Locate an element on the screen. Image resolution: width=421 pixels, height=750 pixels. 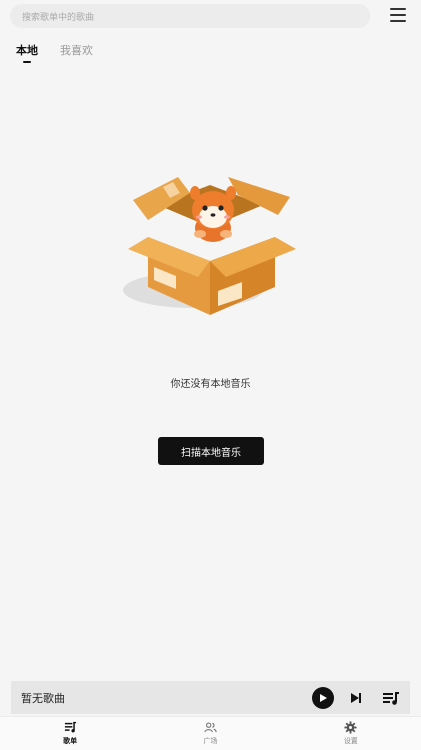
nav-label-playlist: 歌单 is located at coordinates (70, 741).